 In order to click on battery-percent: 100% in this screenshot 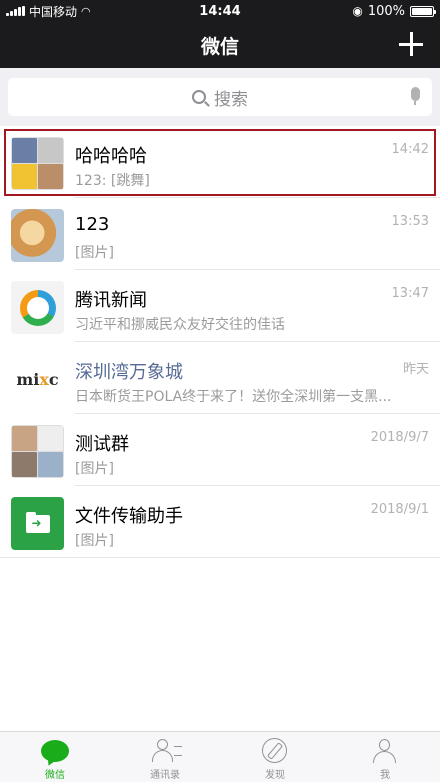, I will do `click(386, 11)`.